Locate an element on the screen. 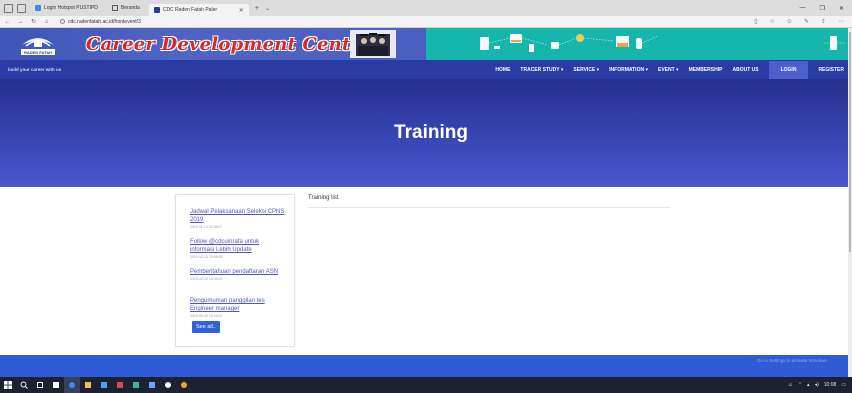 The width and height of the screenshot is (852, 393). banner-graphic is located at coordinates (663, 43).